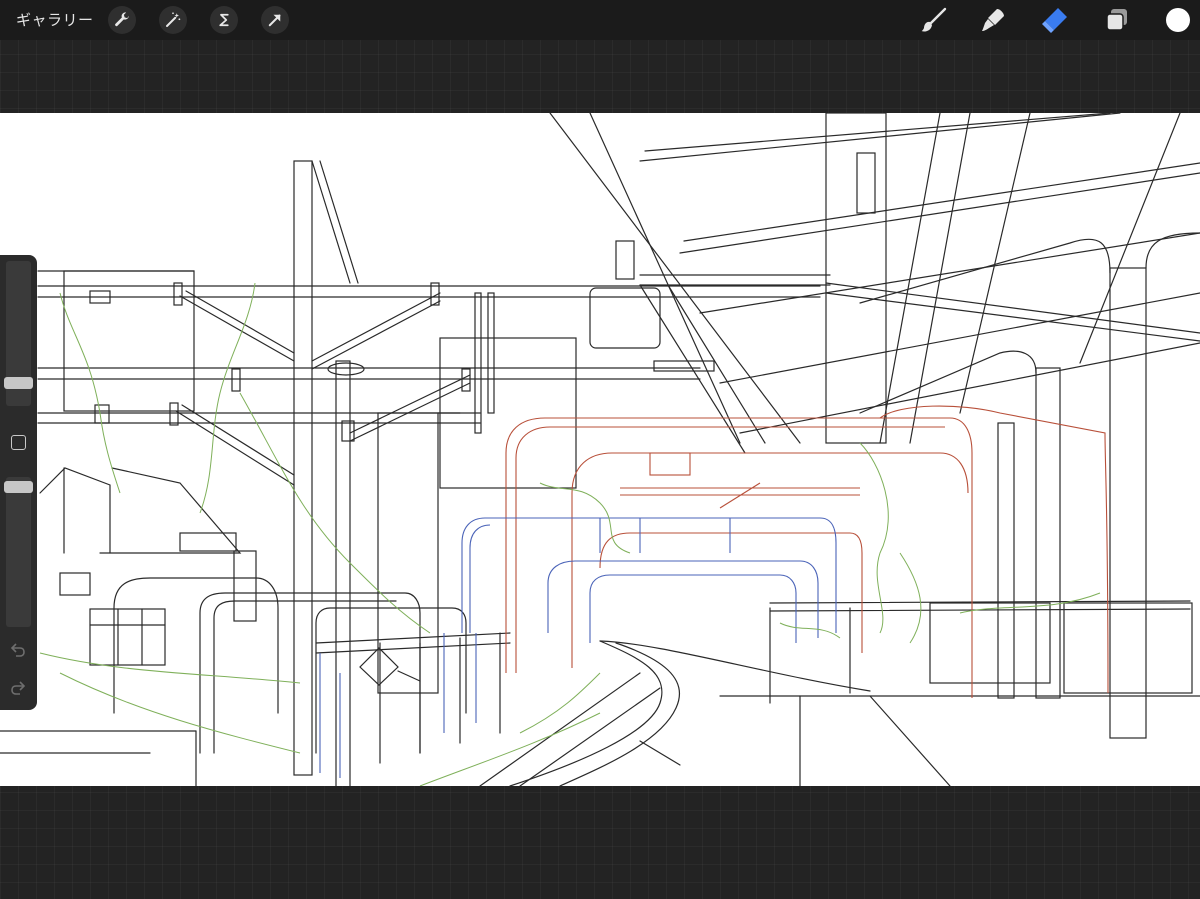 The width and height of the screenshot is (1200, 899). I want to click on layers-button, so click(1117, 20).